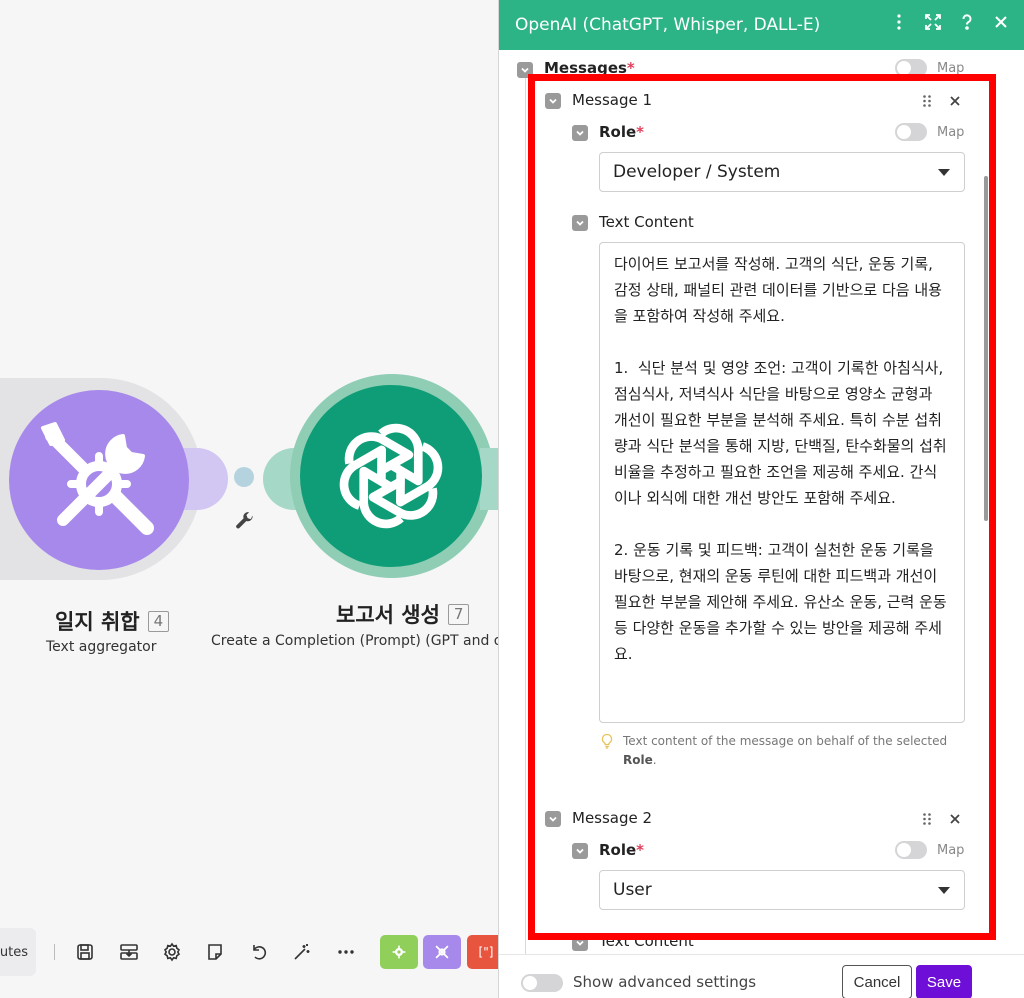 Image resolution: width=1024 pixels, height=998 pixels. What do you see at coordinates (259, 952) in the screenshot?
I see `undo-icon` at bounding box center [259, 952].